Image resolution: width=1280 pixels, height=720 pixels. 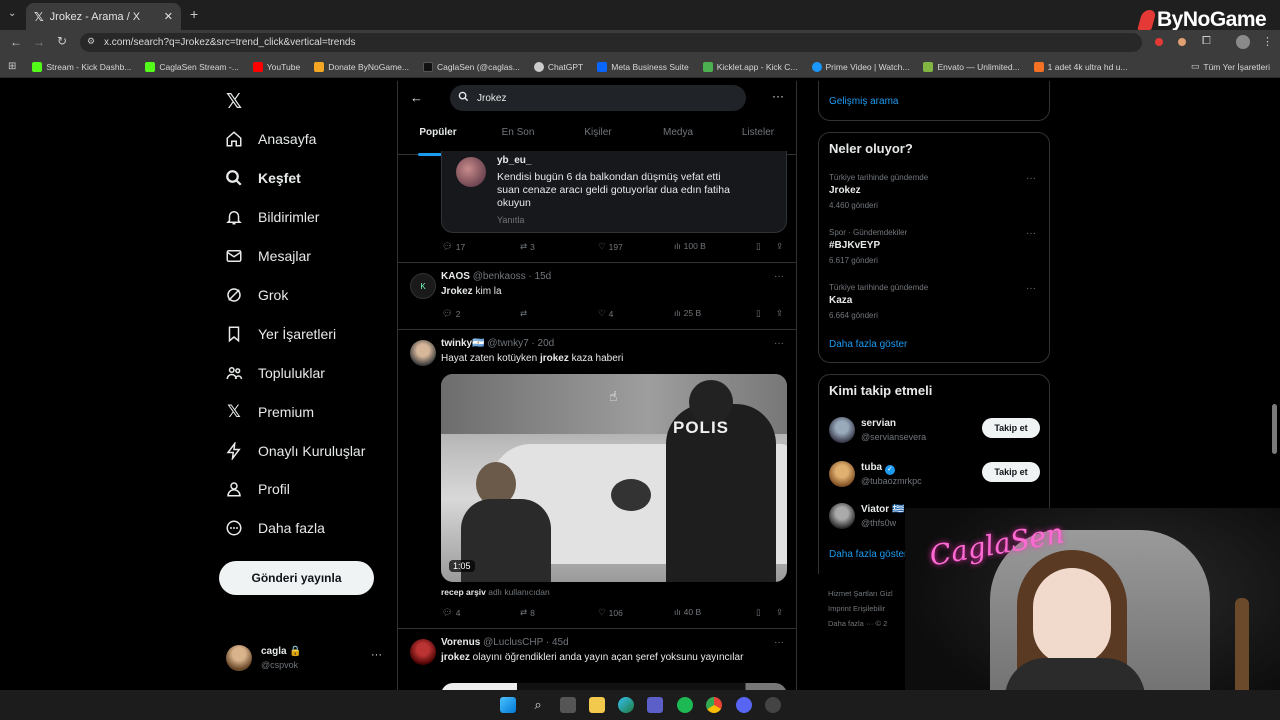 I want to click on extensions-puzzle-icon: ⧠, so click(x=1206, y=41).